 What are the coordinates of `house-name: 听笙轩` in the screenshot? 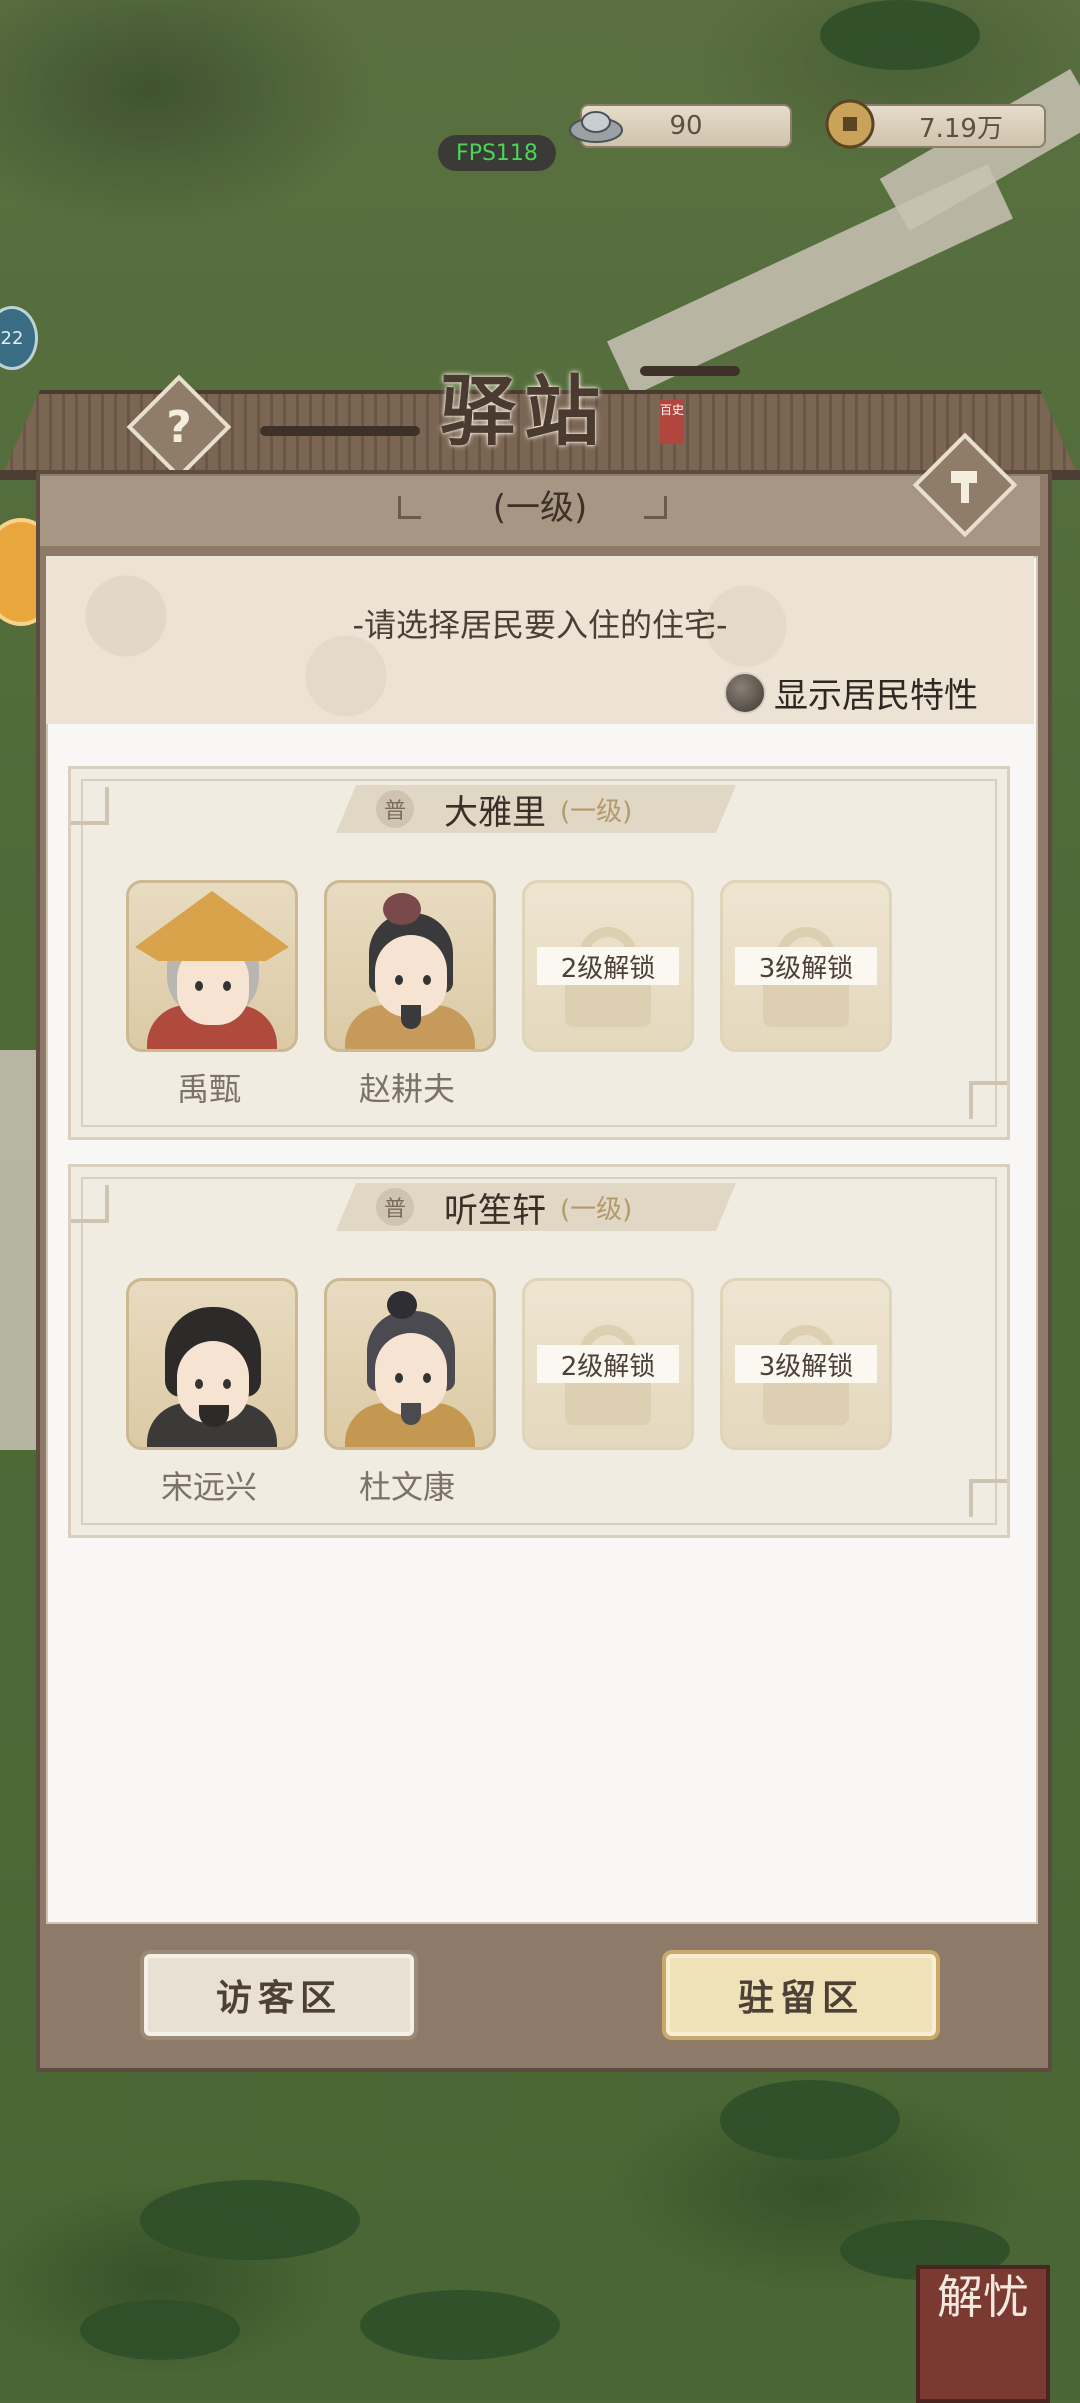 It's located at (495, 1210).